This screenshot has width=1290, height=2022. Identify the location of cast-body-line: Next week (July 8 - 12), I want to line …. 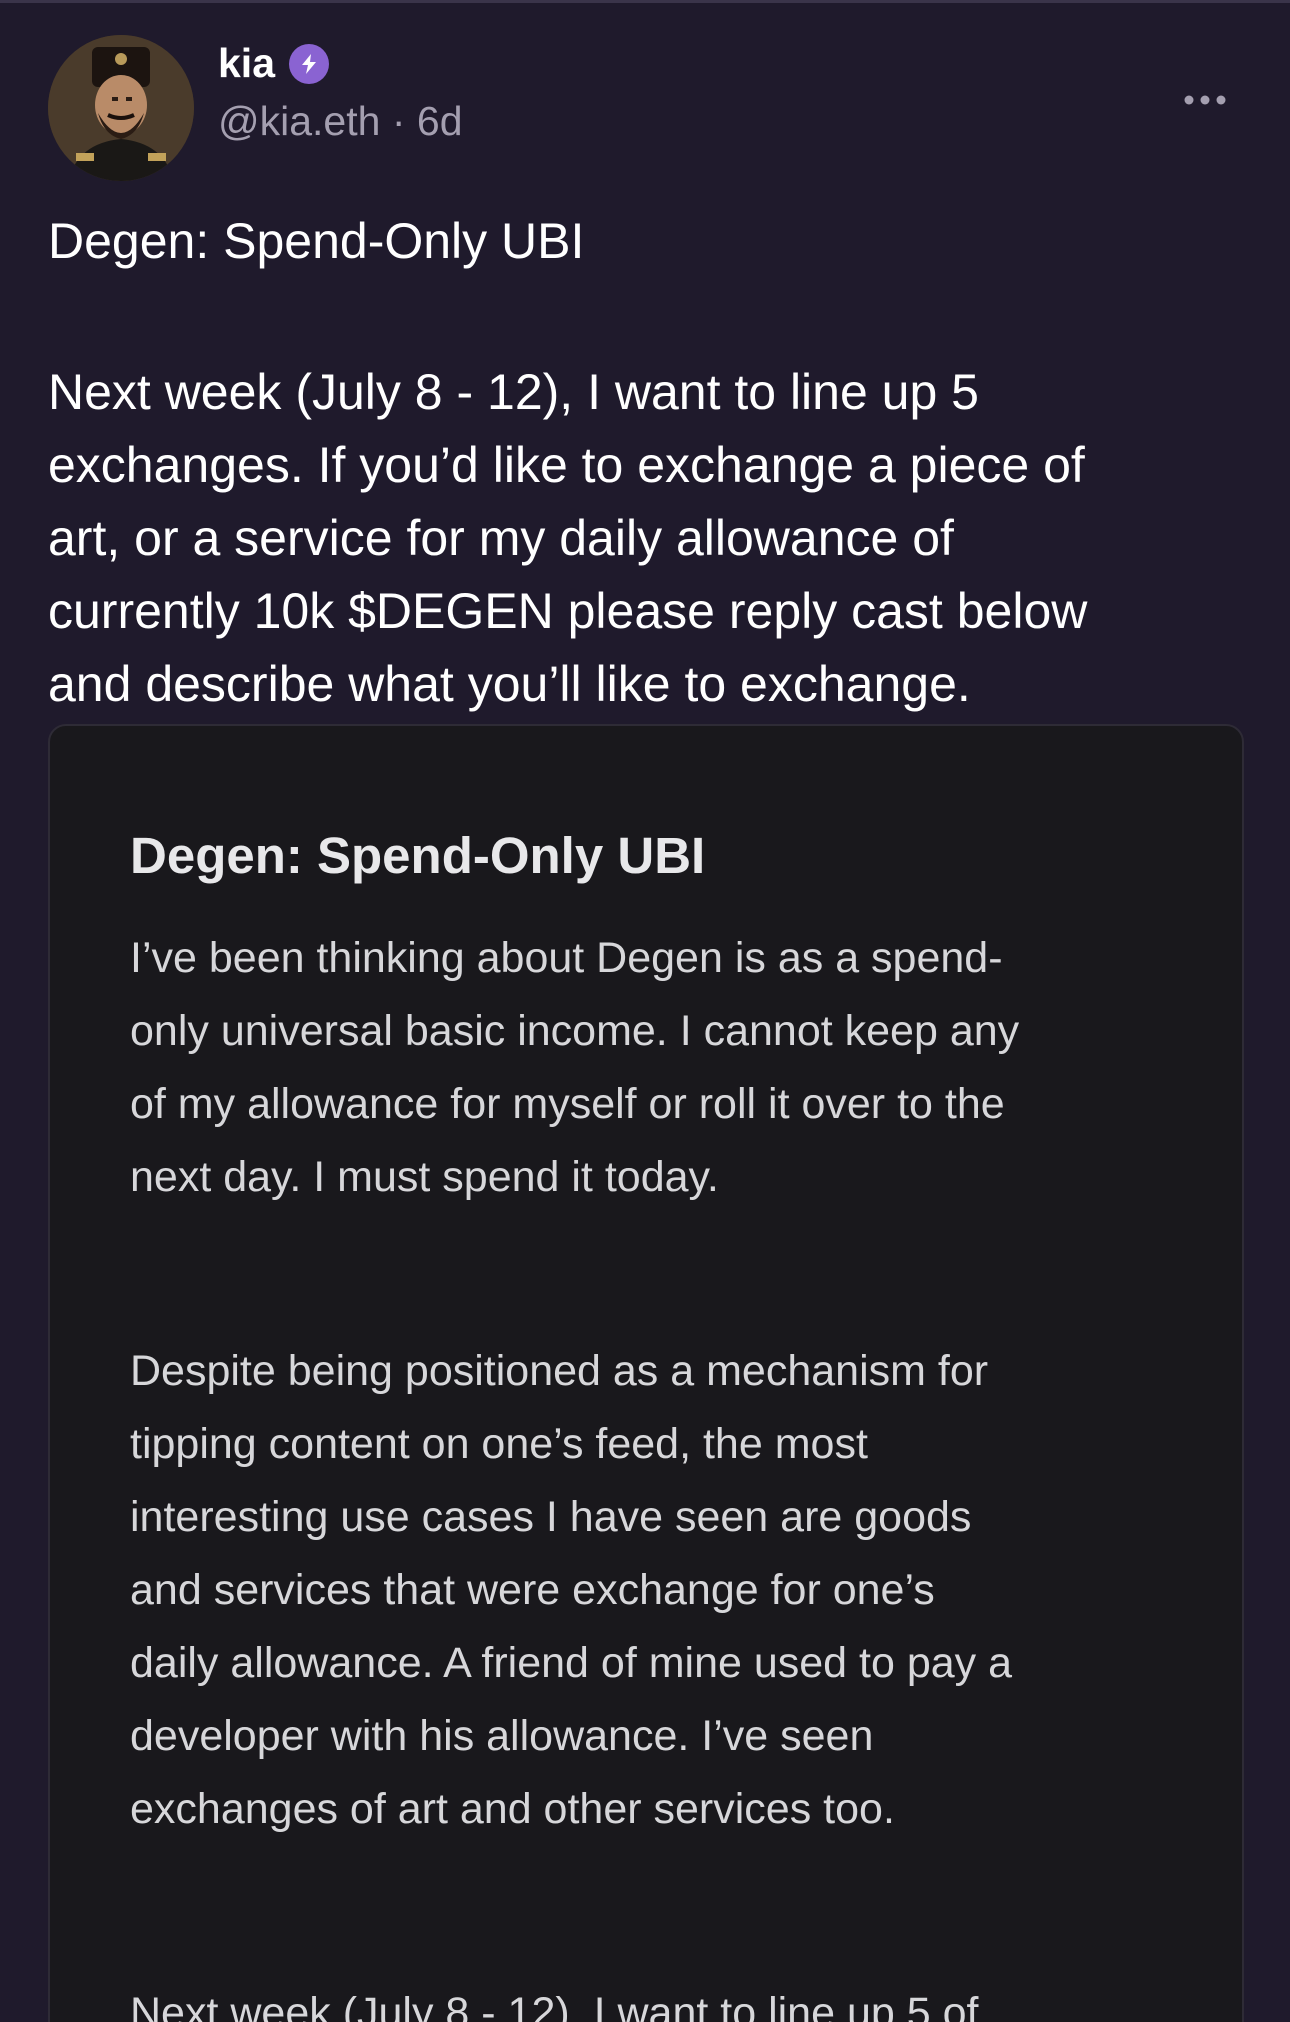
(513, 392).